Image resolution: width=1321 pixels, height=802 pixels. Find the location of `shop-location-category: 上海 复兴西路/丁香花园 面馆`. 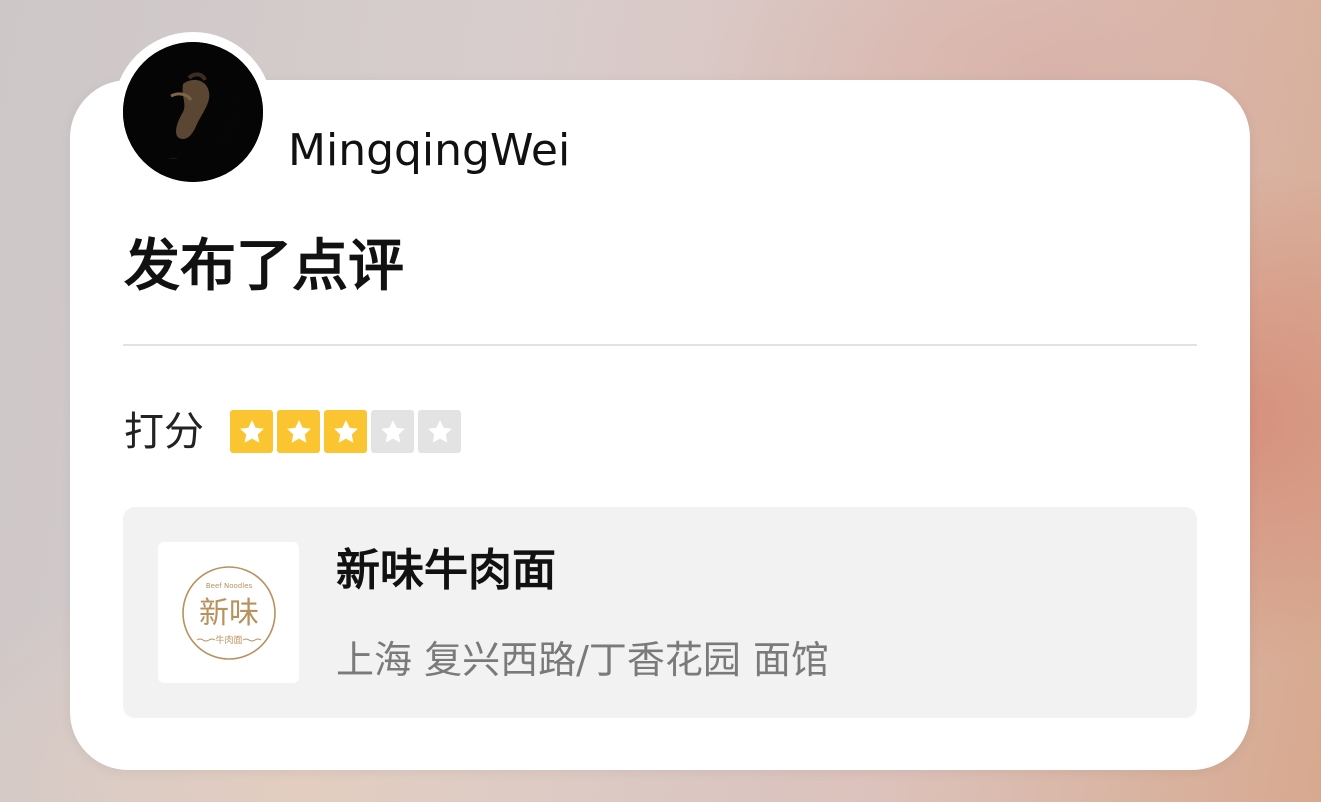

shop-location-category: 上海 复兴西路/丁香花园 面馆 is located at coordinates (582, 660).